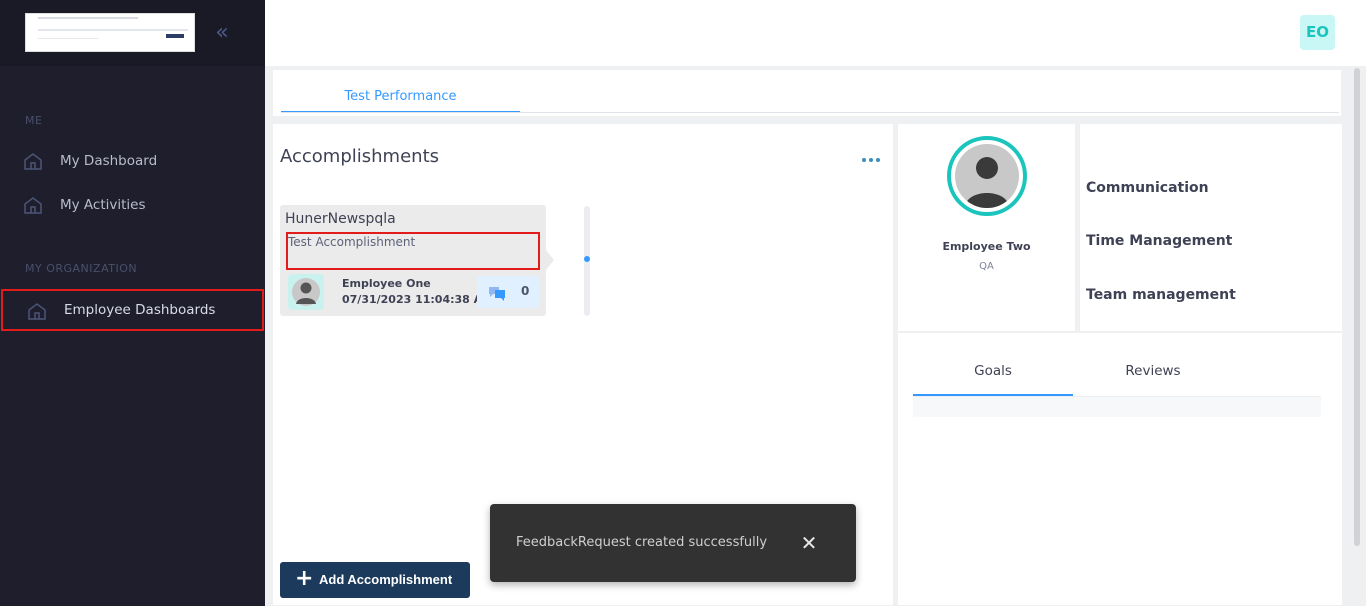 Image resolution: width=1366 pixels, height=606 pixels. Describe the element at coordinates (140, 310) in the screenshot. I see `sidebar-item-label: Employee Dashboards` at that location.